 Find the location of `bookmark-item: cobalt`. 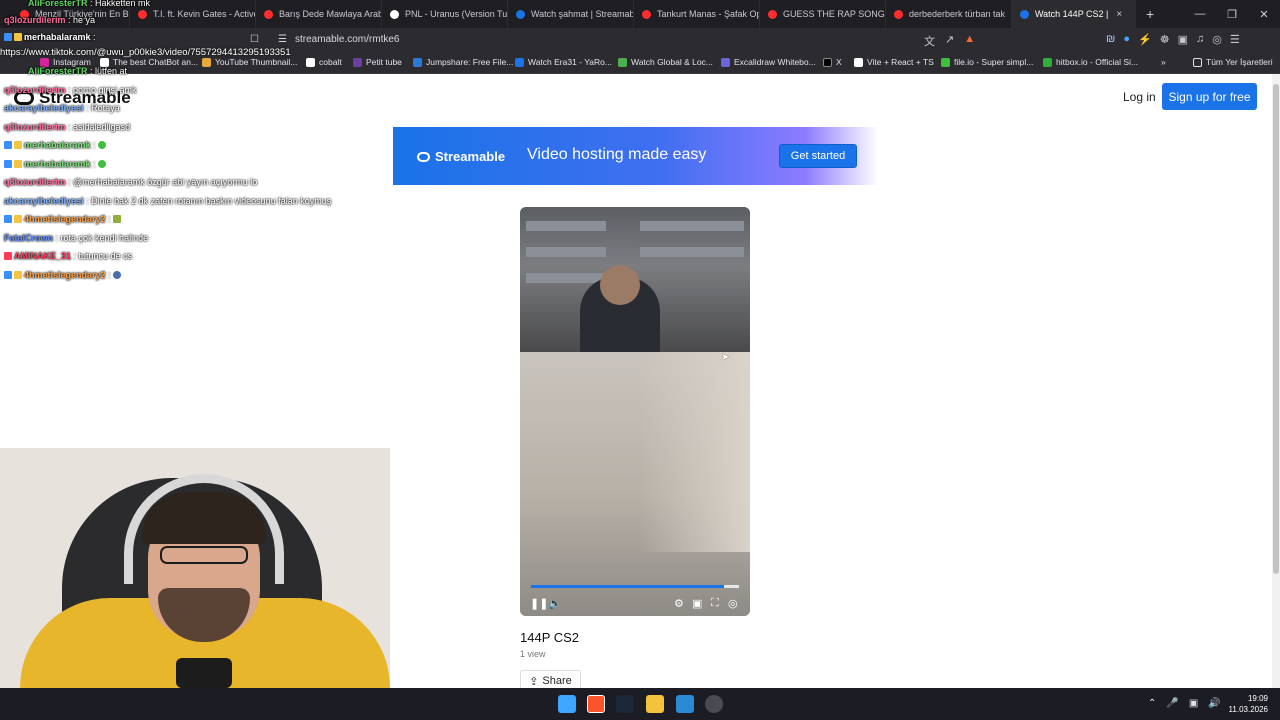

bookmark-item: cobalt is located at coordinates (324, 62).